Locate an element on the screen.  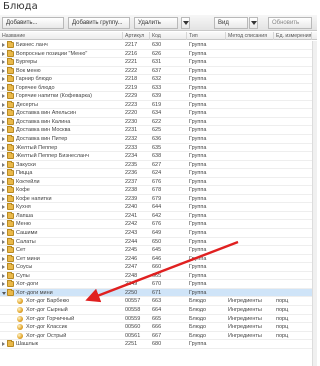
row-writeoff: Ингредиенты is located at coordinates (245, 309).